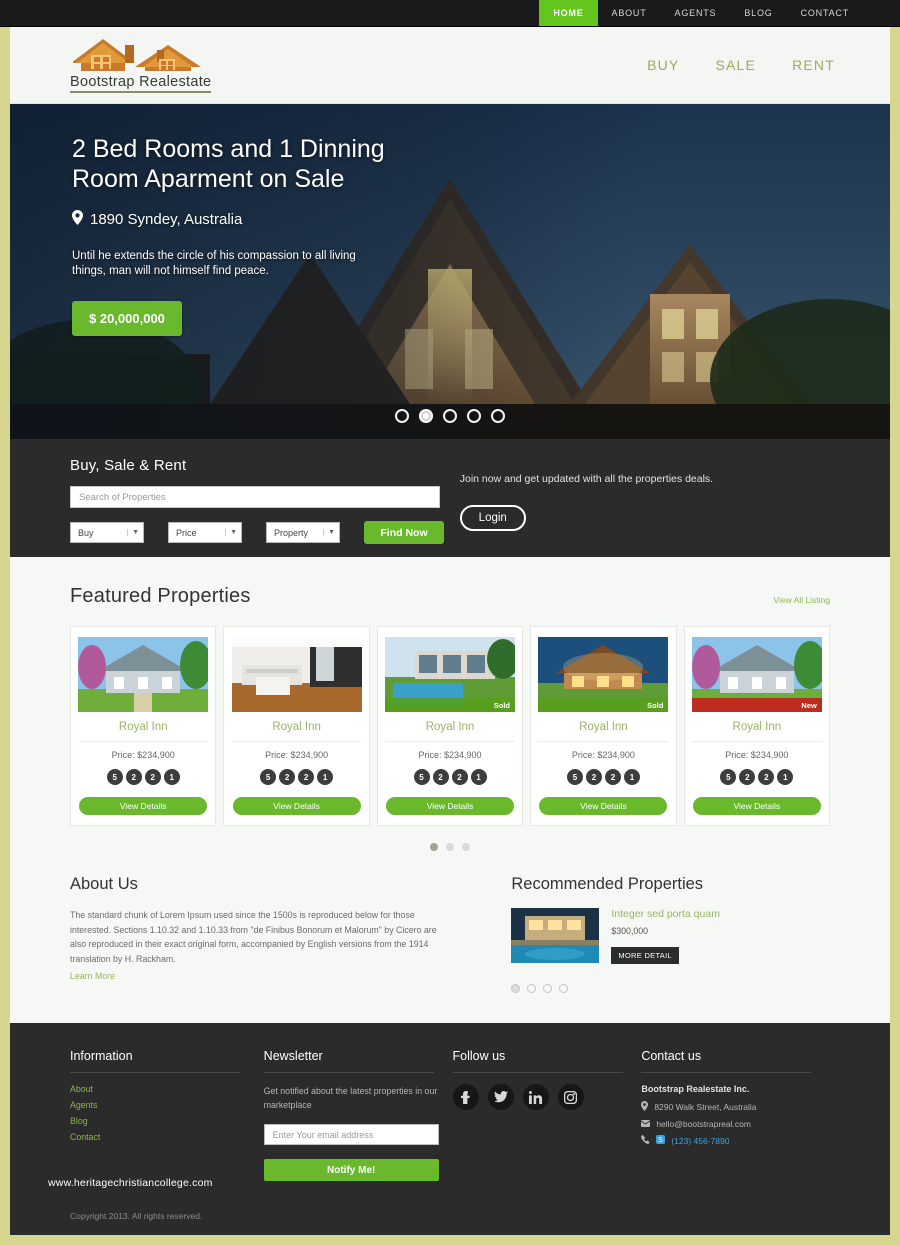  Describe the element at coordinates (670, 988) in the screenshot. I see `recommended-carousel-dots` at that location.